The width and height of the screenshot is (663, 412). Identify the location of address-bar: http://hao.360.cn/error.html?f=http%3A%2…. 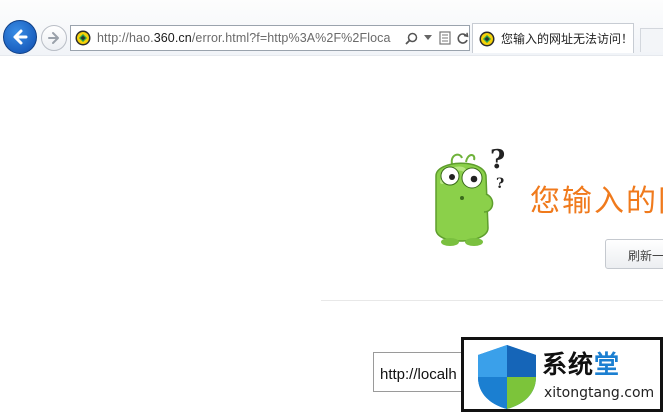
(270, 38).